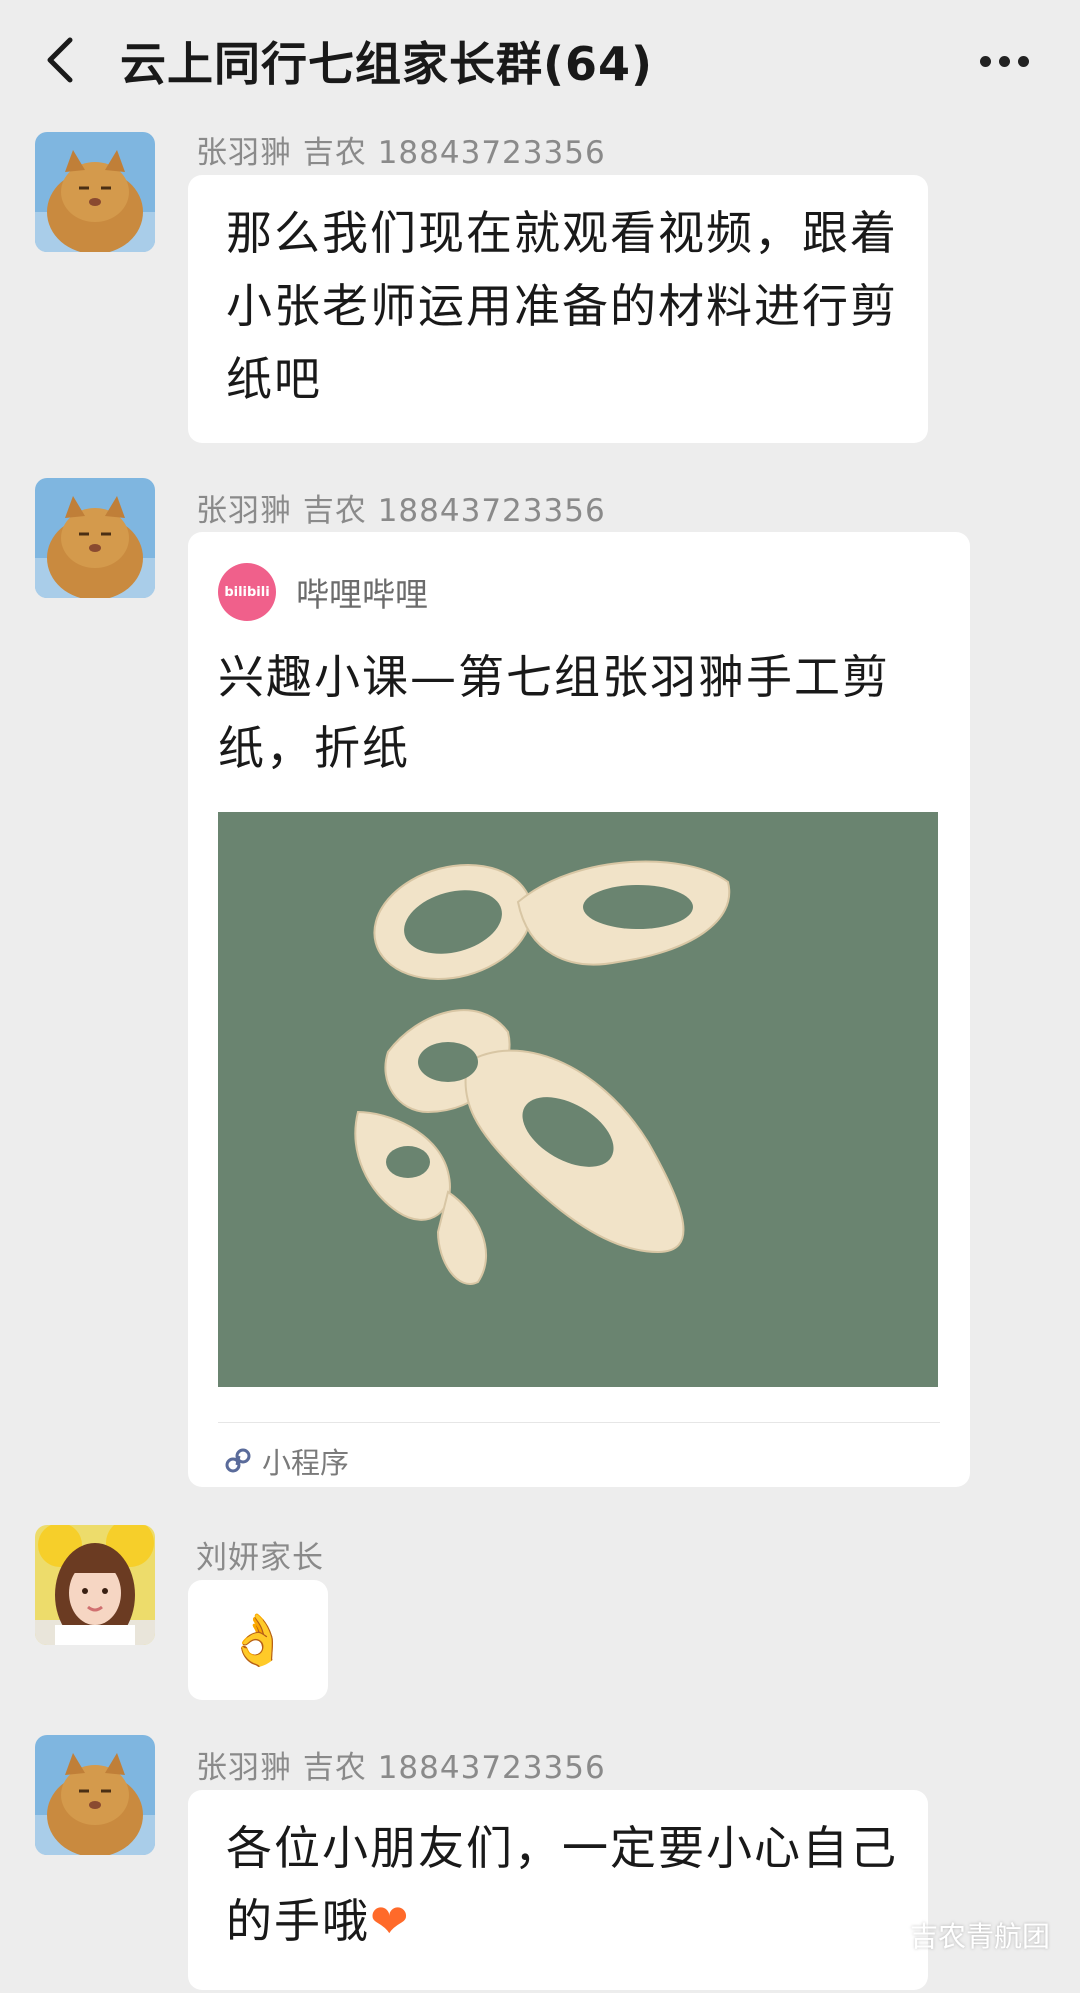 The width and height of the screenshot is (1080, 1993). What do you see at coordinates (387, 64) in the screenshot?
I see `chat-title: 云上同行七组家长群(64)` at bounding box center [387, 64].